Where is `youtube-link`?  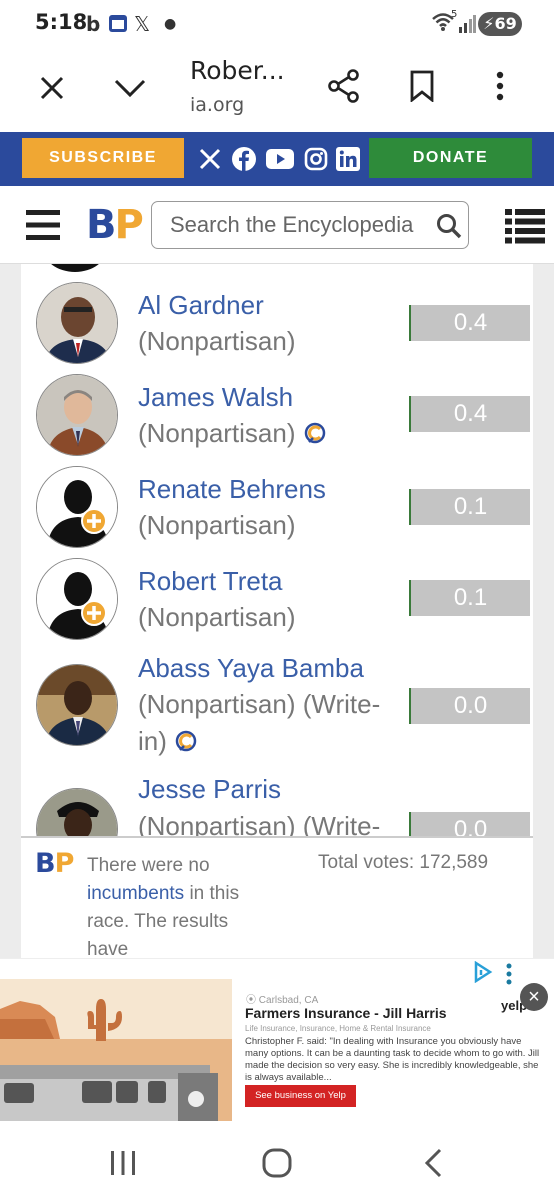 youtube-link is located at coordinates (280, 159).